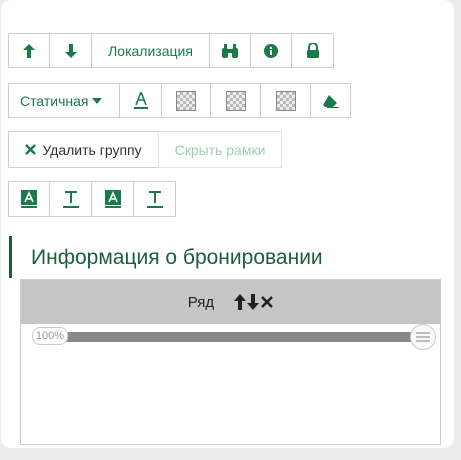  I want to click on lock-button, so click(312, 50).